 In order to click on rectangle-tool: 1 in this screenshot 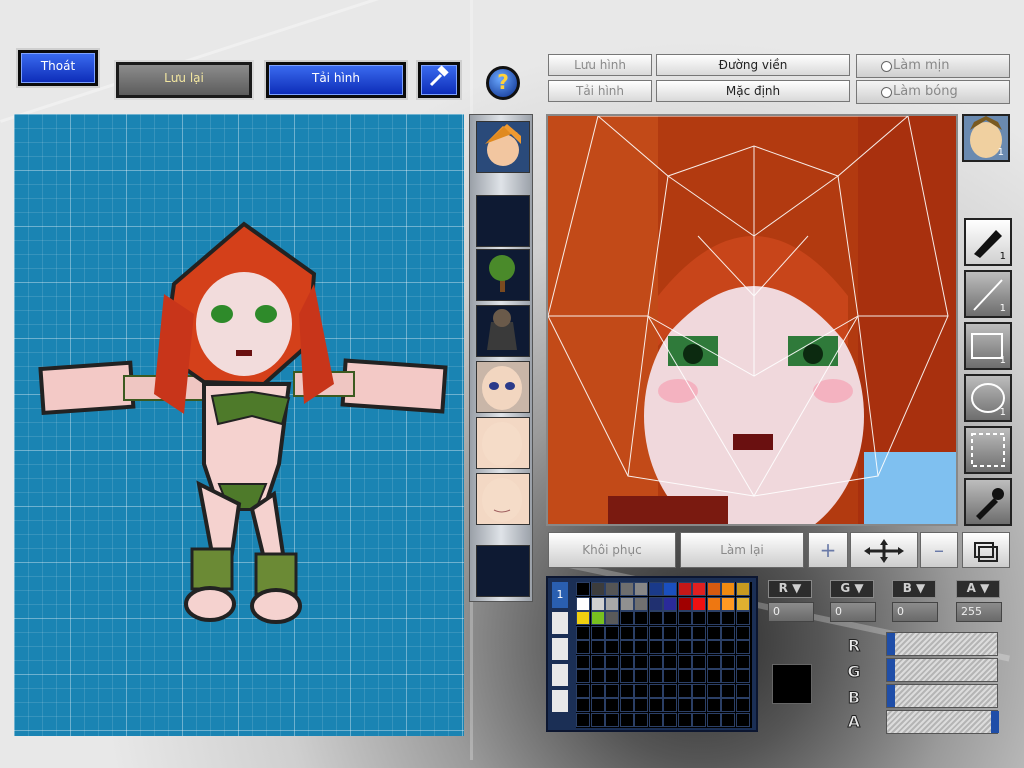, I will do `click(988, 346)`.